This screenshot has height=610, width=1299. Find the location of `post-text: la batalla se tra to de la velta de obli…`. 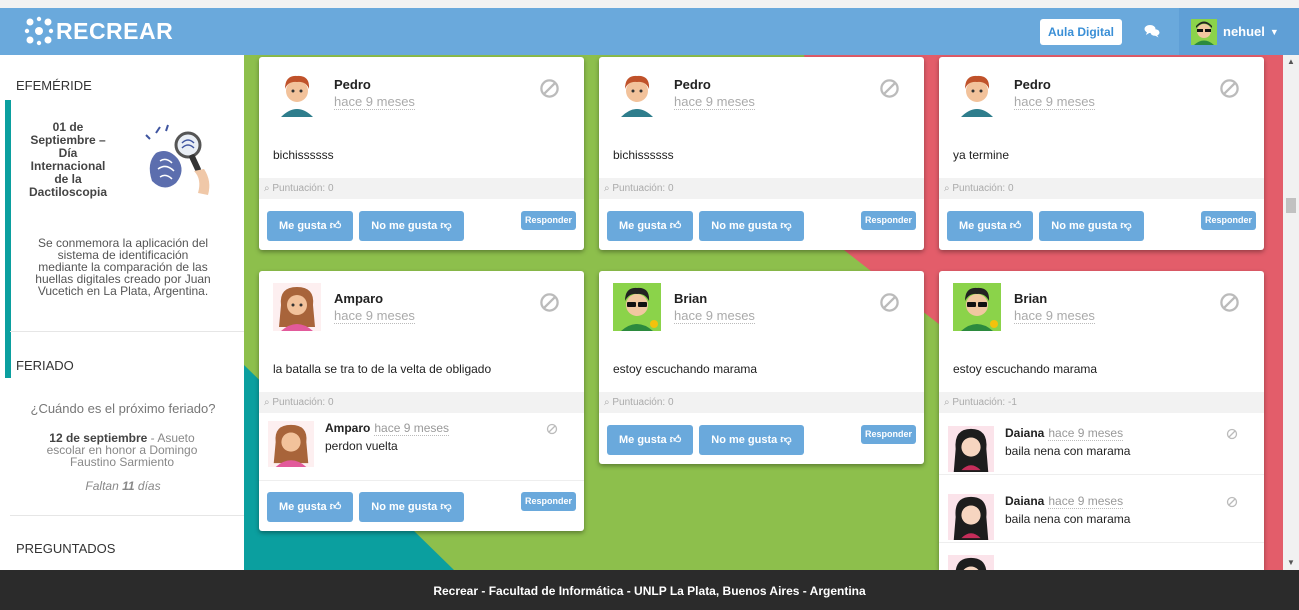

post-text: la batalla se tra to de la velta de obli… is located at coordinates (382, 369).